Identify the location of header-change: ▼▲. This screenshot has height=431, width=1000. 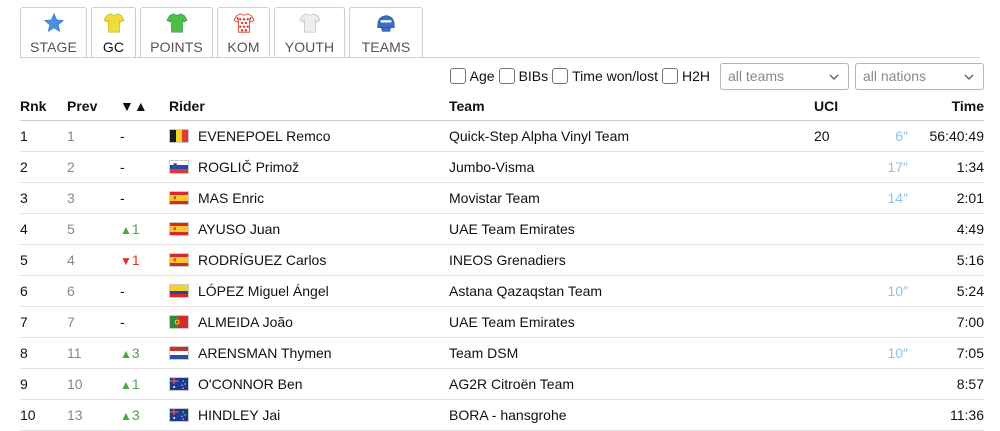
(144, 106).